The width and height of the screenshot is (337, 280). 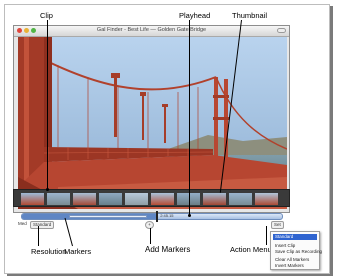 I want to click on leader-clip, so click(x=47, y=105).